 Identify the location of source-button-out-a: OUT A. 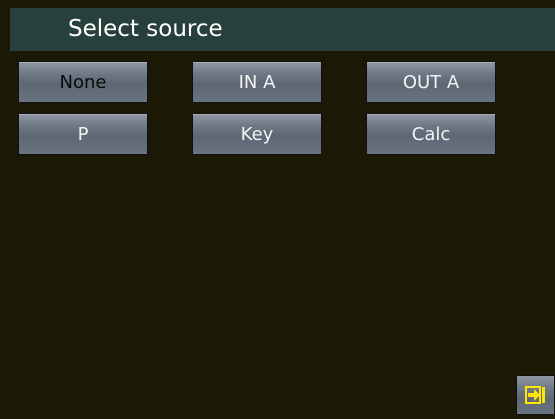
(431, 82).